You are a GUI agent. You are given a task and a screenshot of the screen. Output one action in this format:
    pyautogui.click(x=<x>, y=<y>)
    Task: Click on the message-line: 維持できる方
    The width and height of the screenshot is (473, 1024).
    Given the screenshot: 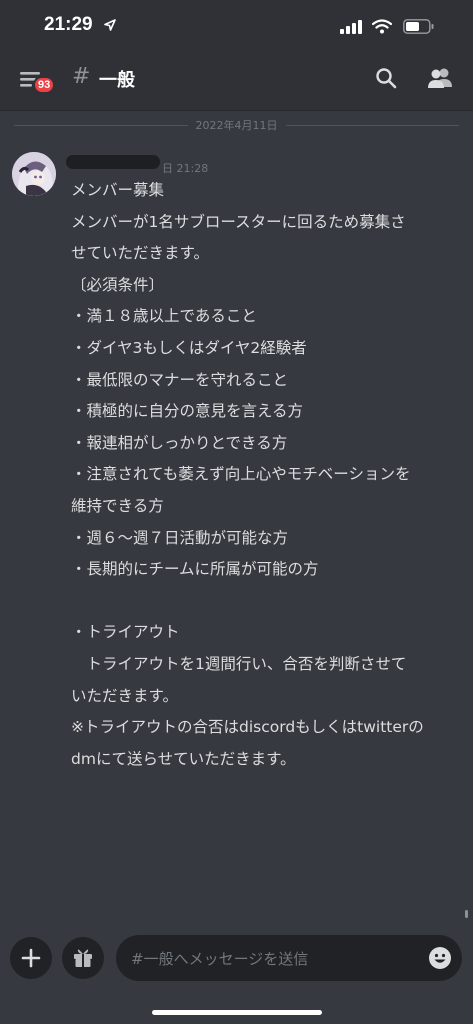 What is the action you would take?
    pyautogui.click(x=117, y=505)
    